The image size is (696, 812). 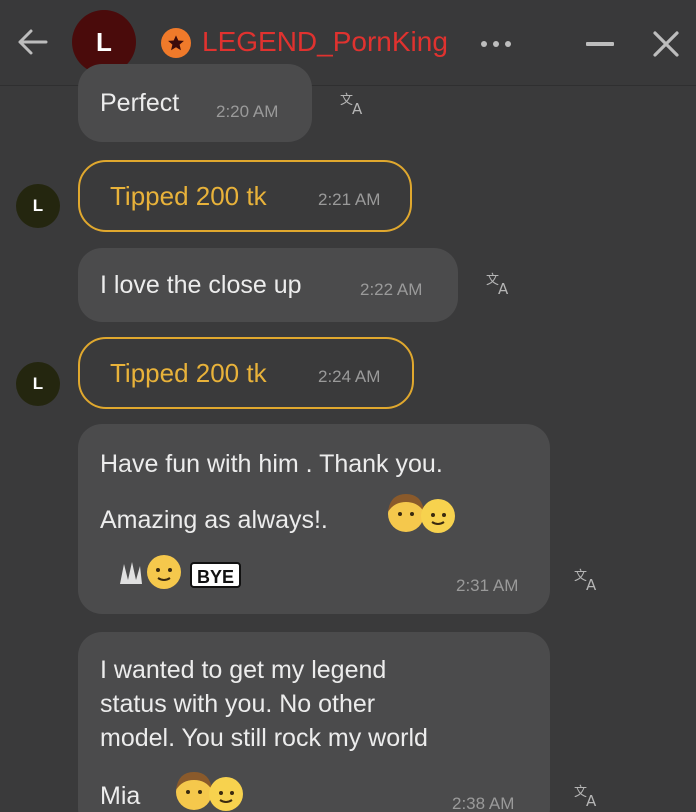 I want to click on message-bubble: I love the close up 2:22 AM, so click(x=268, y=285).